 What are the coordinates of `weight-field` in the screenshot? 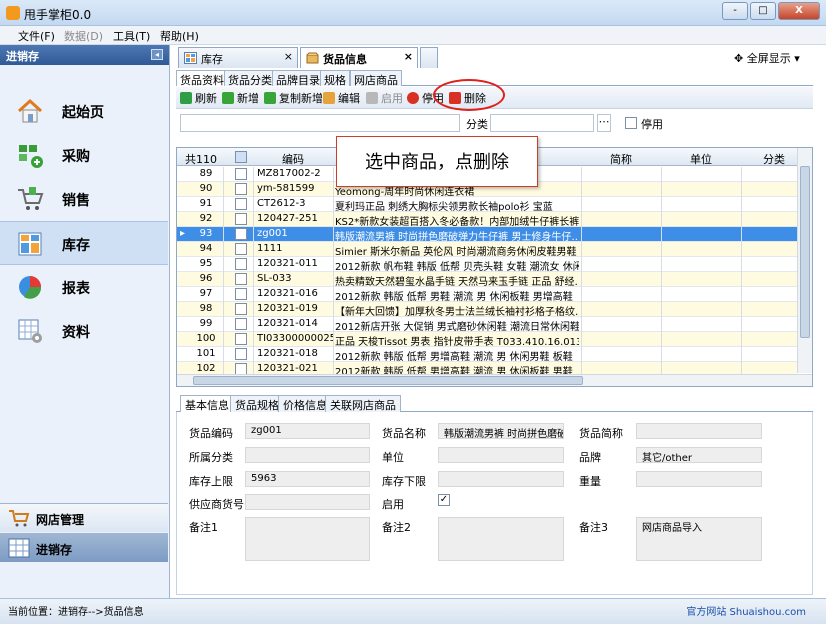 It's located at (699, 479).